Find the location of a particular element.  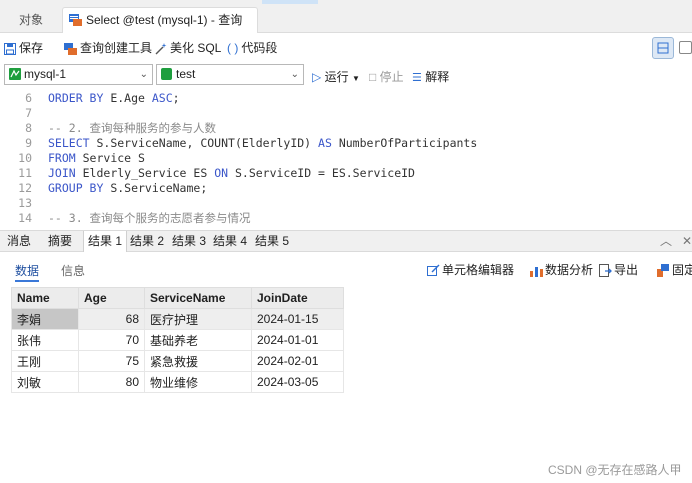

grid-cell: 2024-03-05 is located at coordinates (297, 382).